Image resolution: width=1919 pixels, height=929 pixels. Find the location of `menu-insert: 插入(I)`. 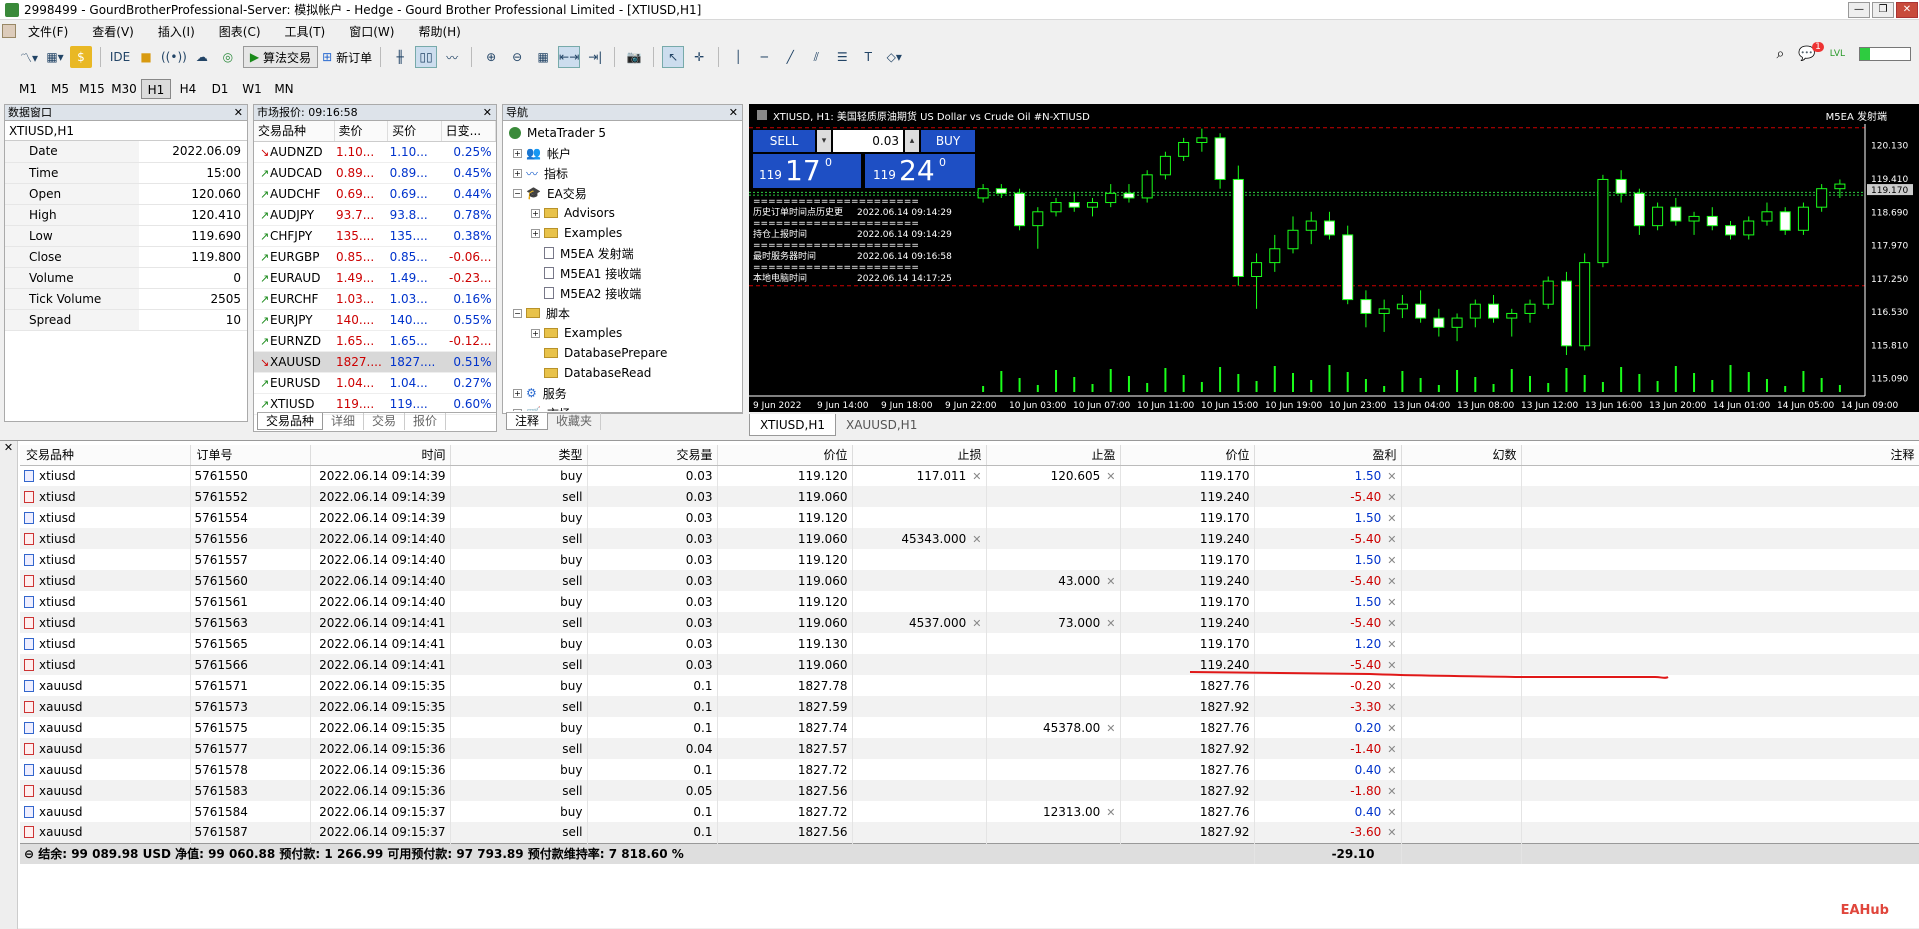

menu-insert: 插入(I) is located at coordinates (176, 31).